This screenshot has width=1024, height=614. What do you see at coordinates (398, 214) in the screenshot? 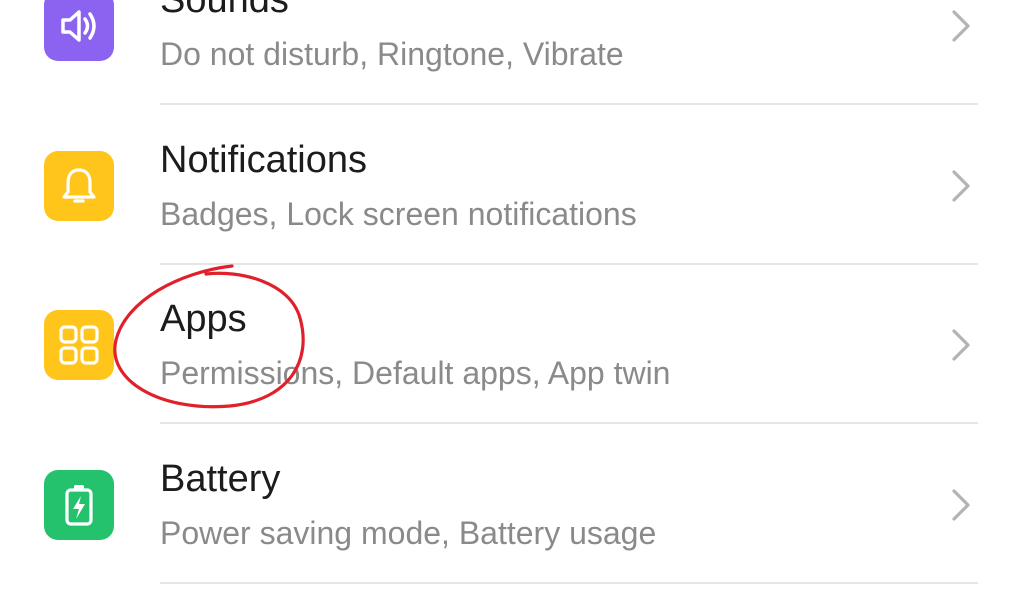
I see `settings-item-subtitle: Badges, Lock screen notifications` at bounding box center [398, 214].